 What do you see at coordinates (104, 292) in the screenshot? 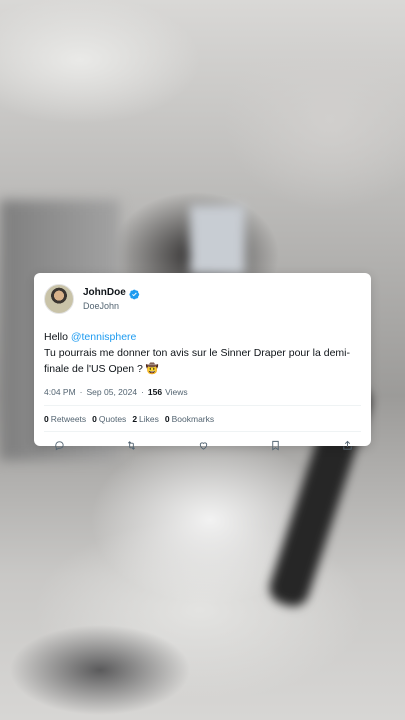
I see `display-name: JohnDoe` at bounding box center [104, 292].